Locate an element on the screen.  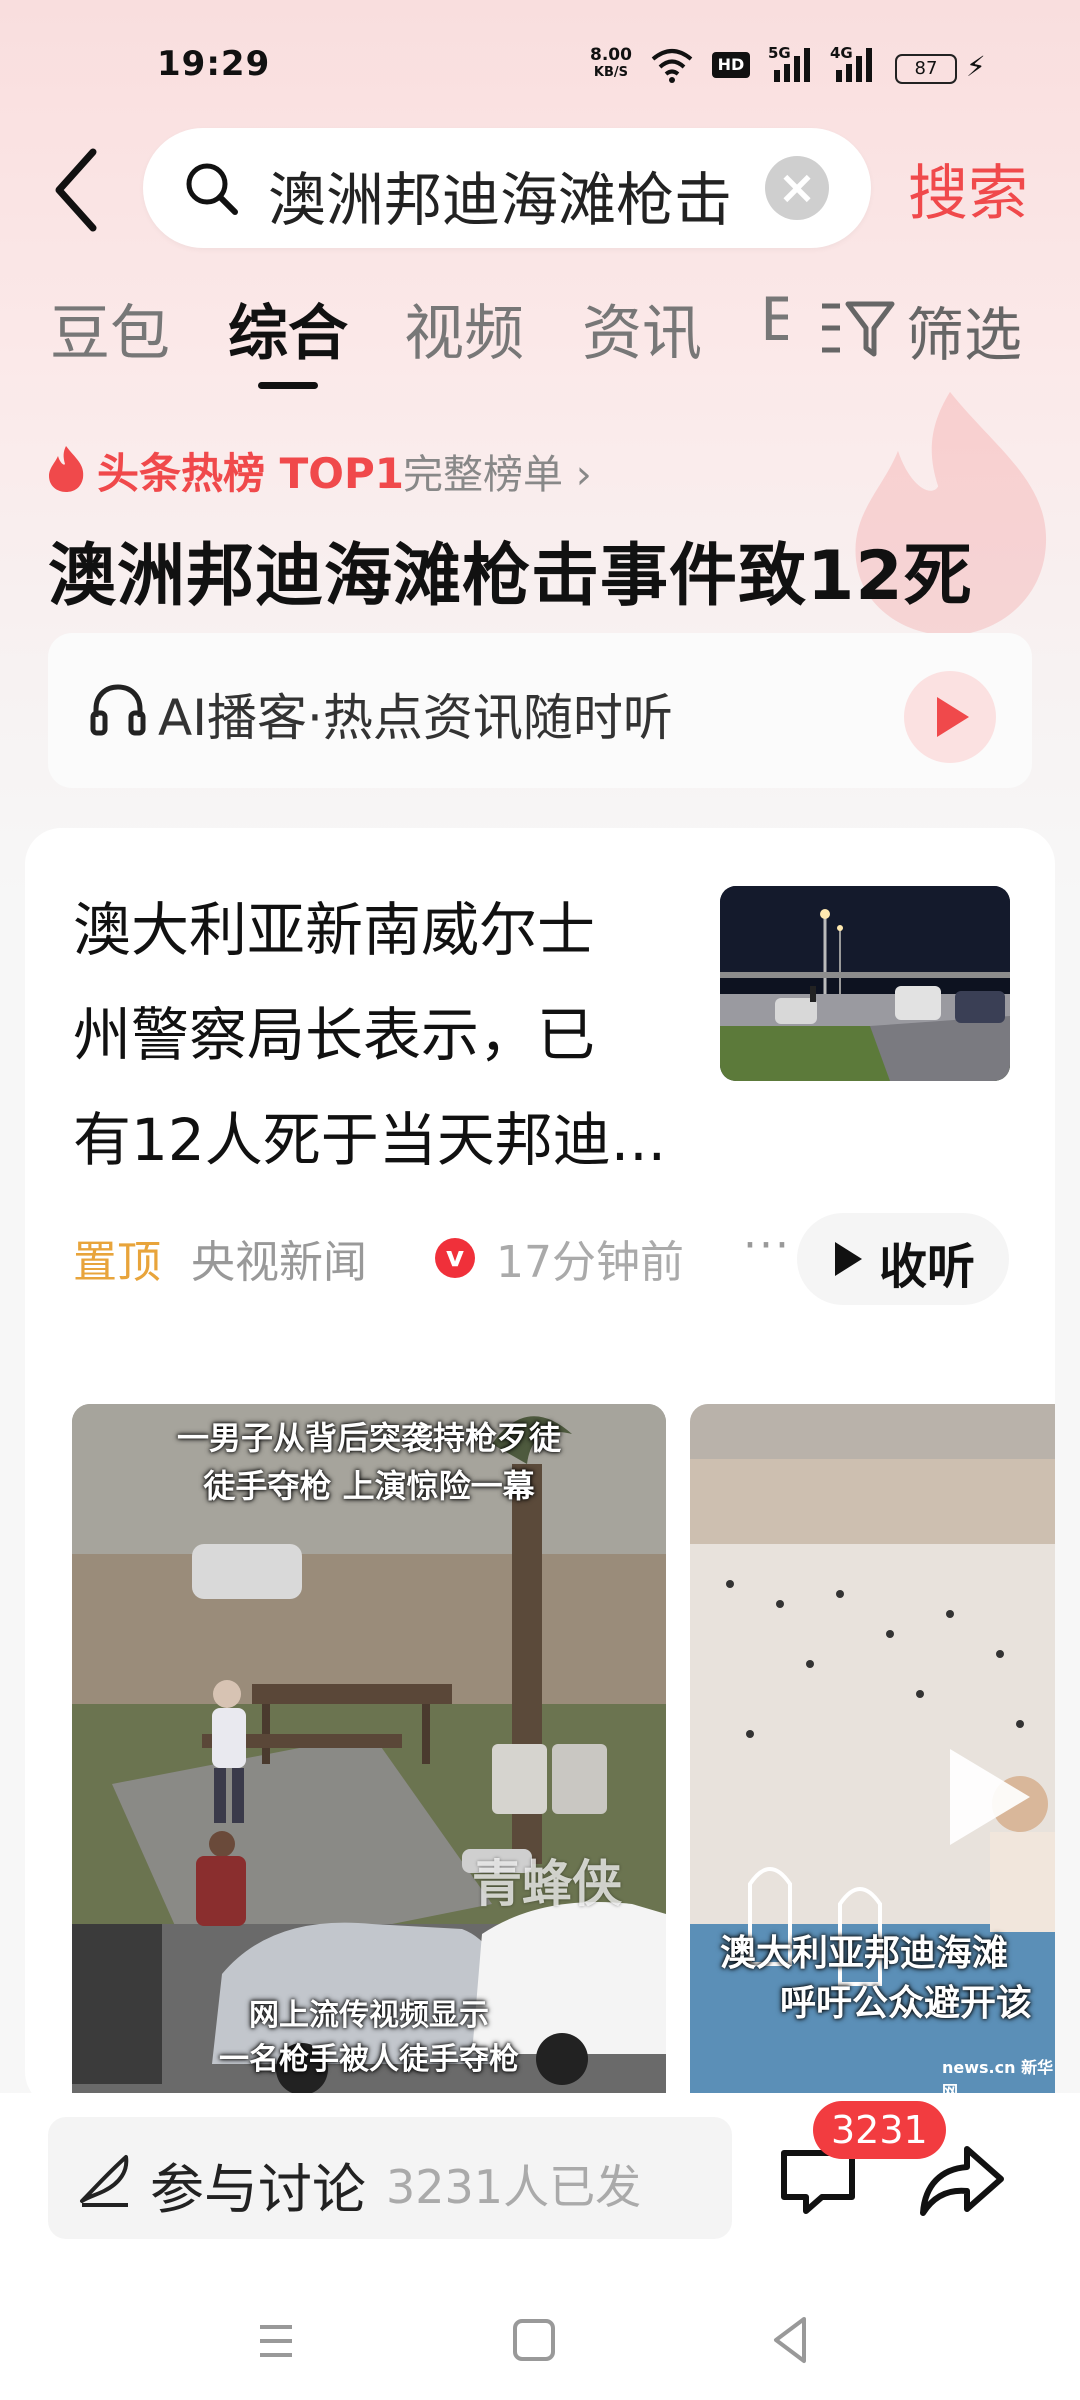
verified-icon: v is located at coordinates (455, 1258).